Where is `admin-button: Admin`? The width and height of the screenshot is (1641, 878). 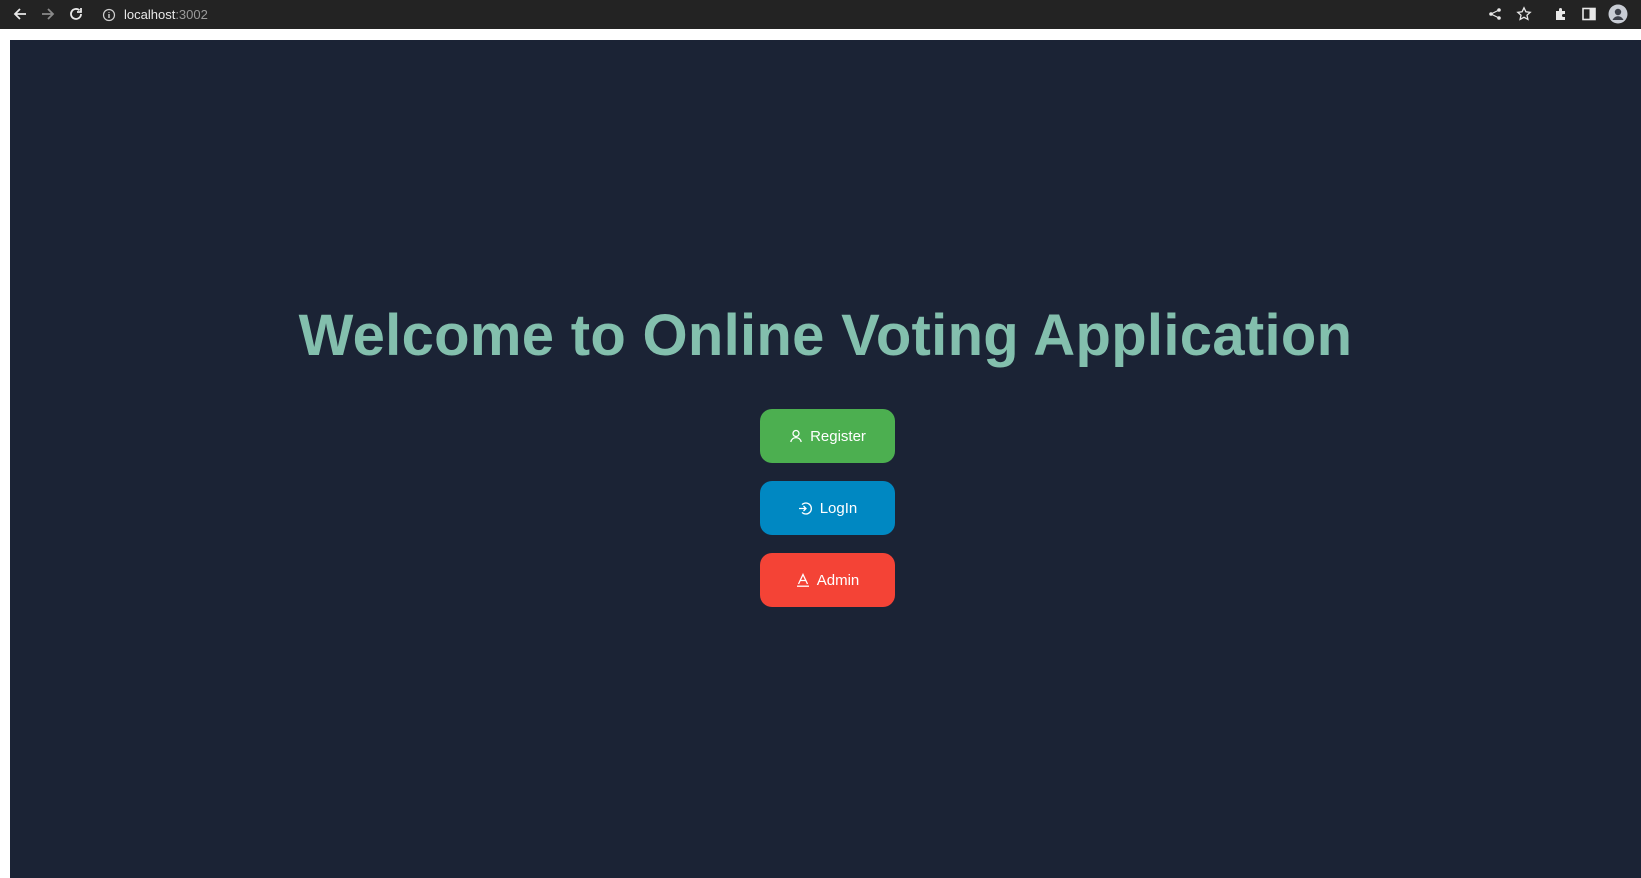
admin-button: Admin is located at coordinates (827, 580).